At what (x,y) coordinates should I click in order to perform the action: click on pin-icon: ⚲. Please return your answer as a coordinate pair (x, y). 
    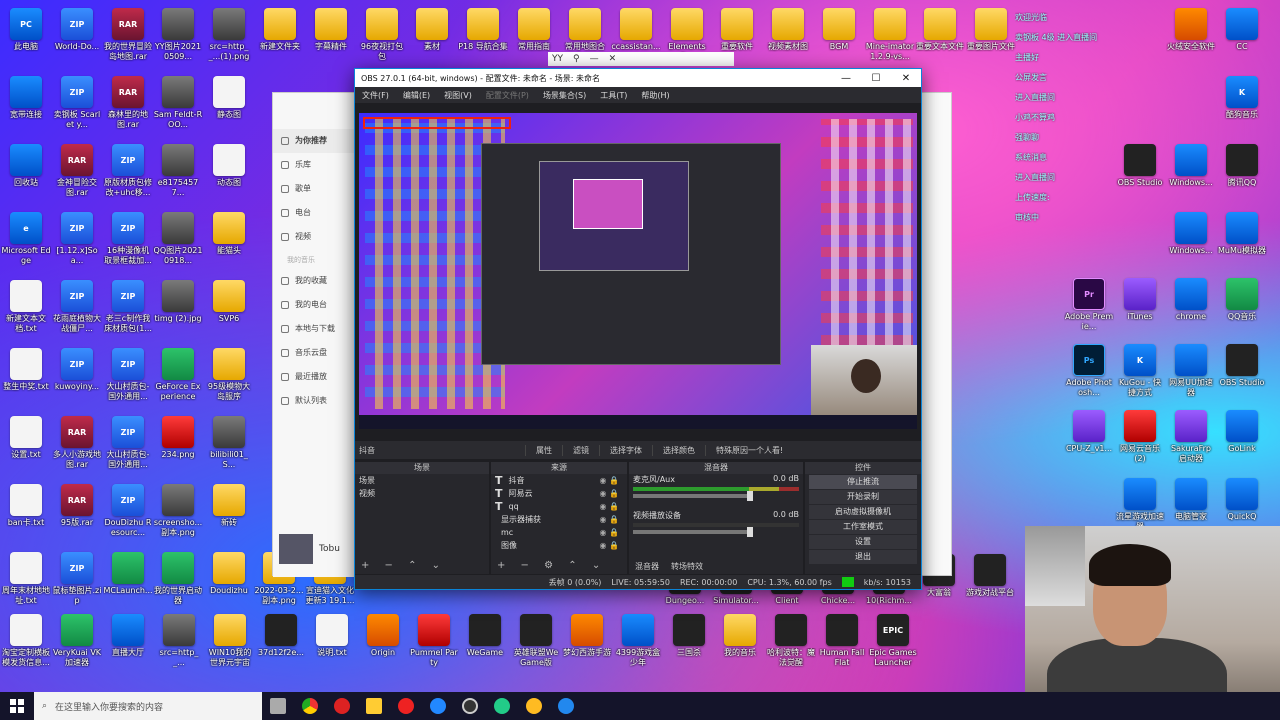
    Looking at the image, I should click on (576, 59).